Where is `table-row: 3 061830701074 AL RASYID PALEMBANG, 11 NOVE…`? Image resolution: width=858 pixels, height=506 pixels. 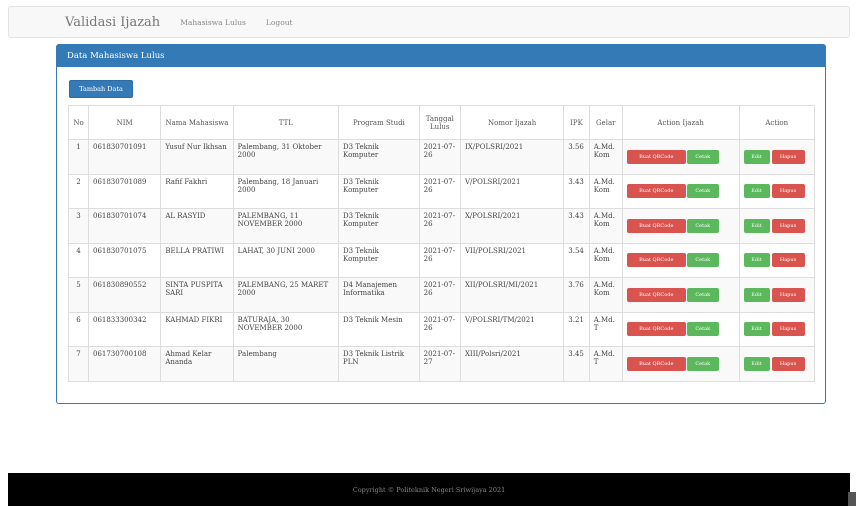
table-row: 3 061830701074 AL RASYID PALEMBANG, 11 NOVE… is located at coordinates (442, 226).